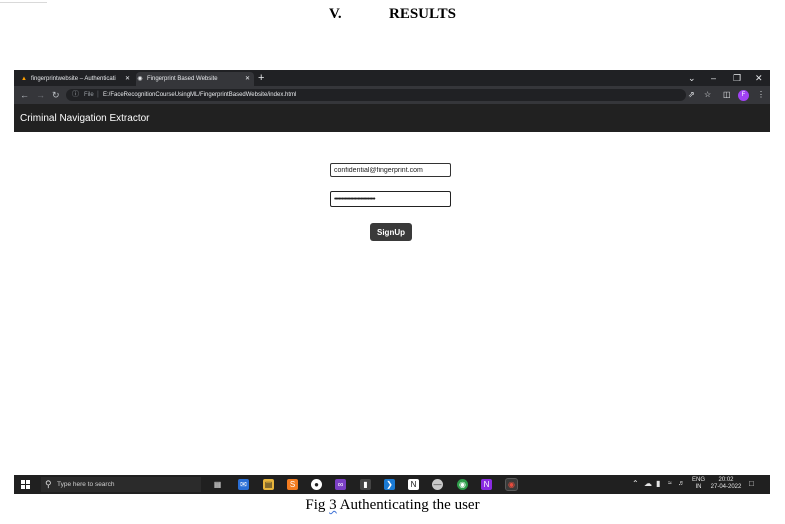  I want to click on globe-icon: ◉, so click(140, 79).